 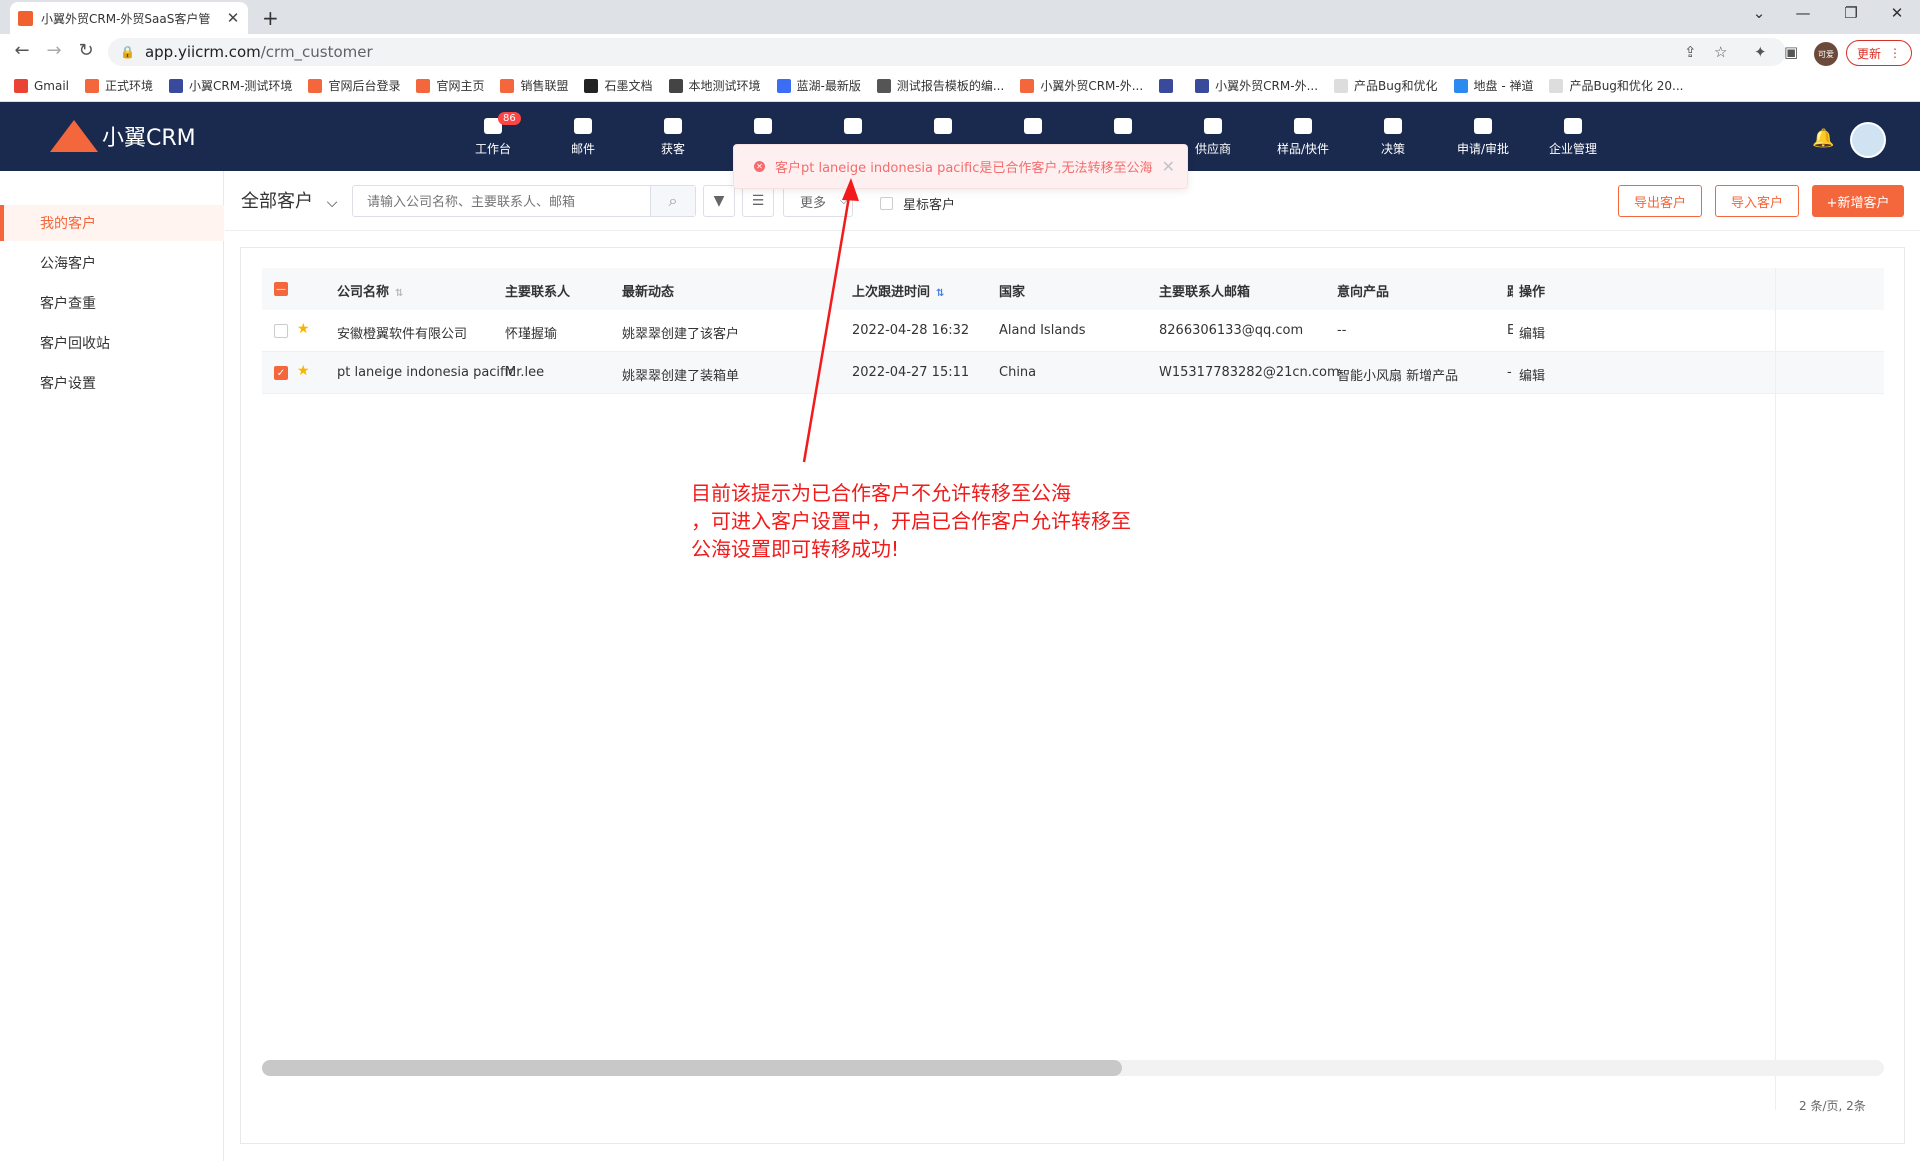 I want to click on app-logo: 小翼CRM, so click(x=123, y=136).